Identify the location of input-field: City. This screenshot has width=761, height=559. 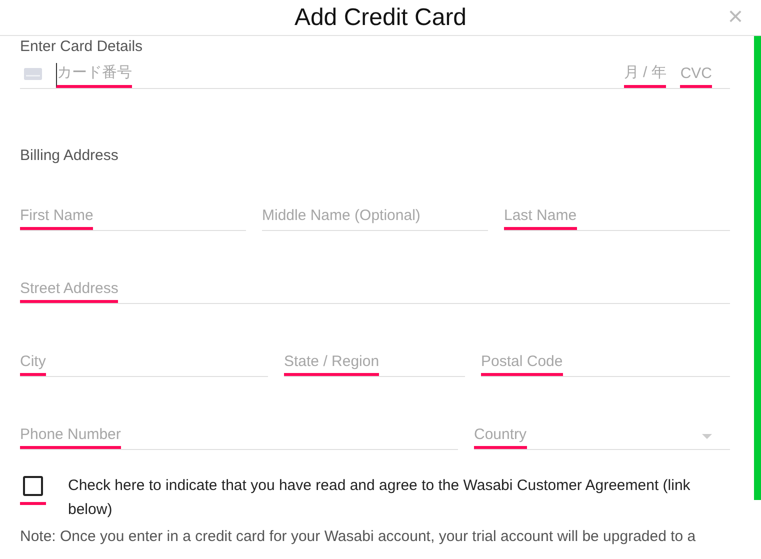
(144, 362).